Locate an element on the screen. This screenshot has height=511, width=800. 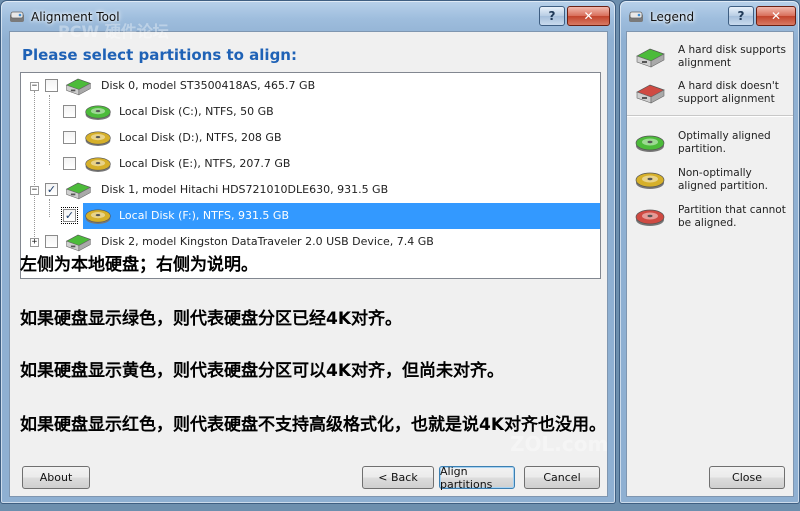
tree-row: ✓ Local Disk (F:), NTFS, 931.5 GB is located at coordinates (330, 216).